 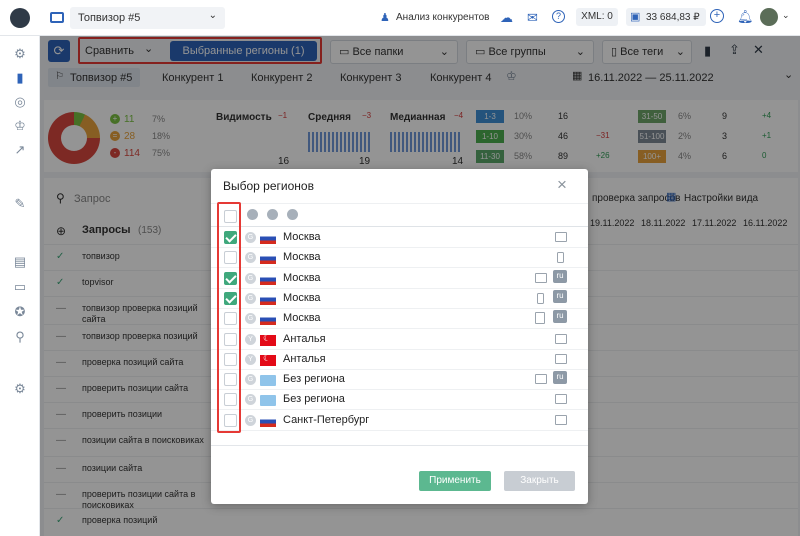 What do you see at coordinates (326, 419) in the screenshot?
I see `region-name: Санкт-Петербург` at bounding box center [326, 419].